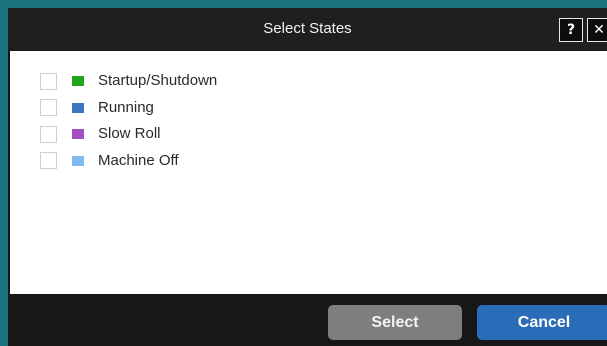 The width and height of the screenshot is (607, 346). What do you see at coordinates (78, 160) in the screenshot?
I see `color-swatch-machine-off` at bounding box center [78, 160].